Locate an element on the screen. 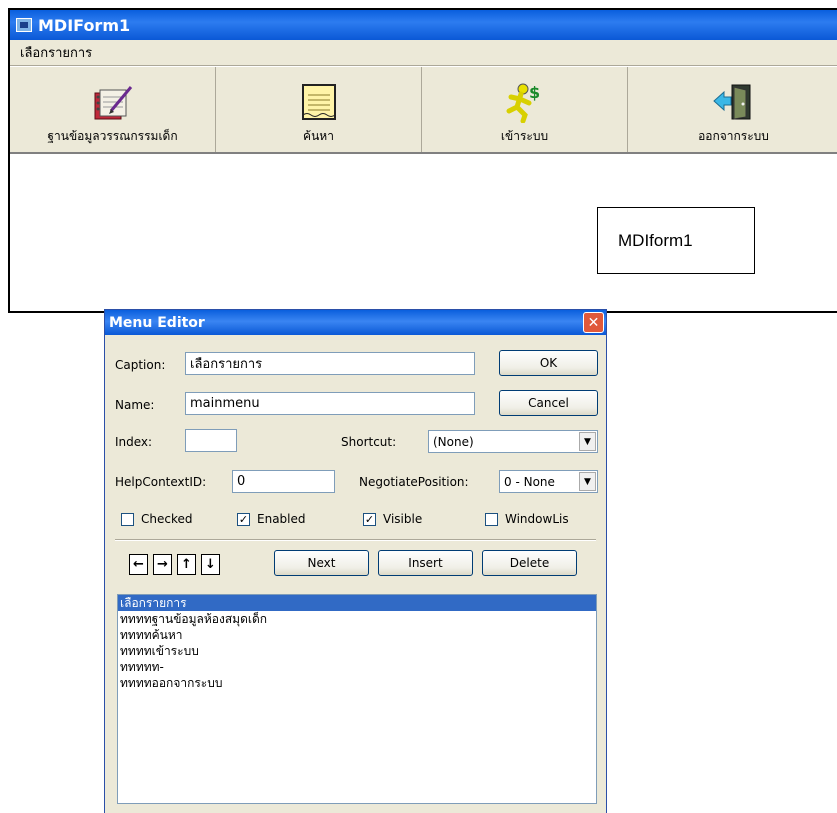 This screenshot has height=813, width=837. caption-input: เลือกรายการ is located at coordinates (330, 363).